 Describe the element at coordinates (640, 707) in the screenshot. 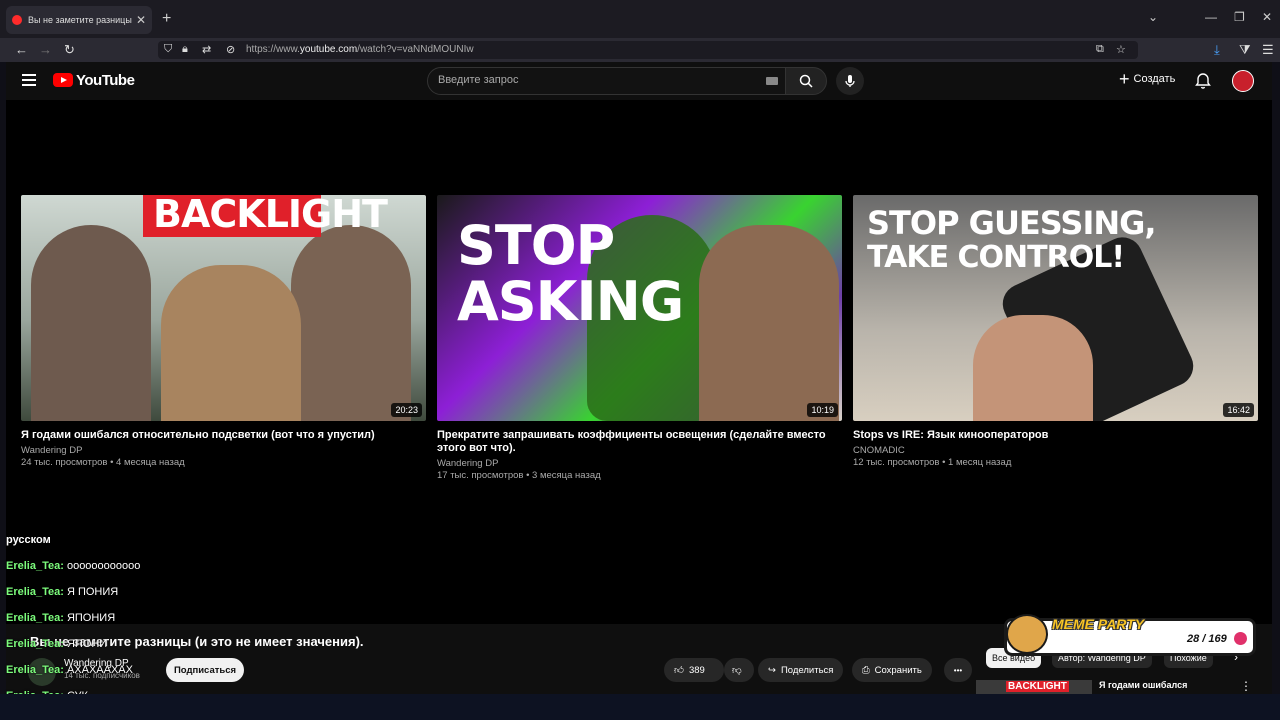

I see `stream-background` at that location.